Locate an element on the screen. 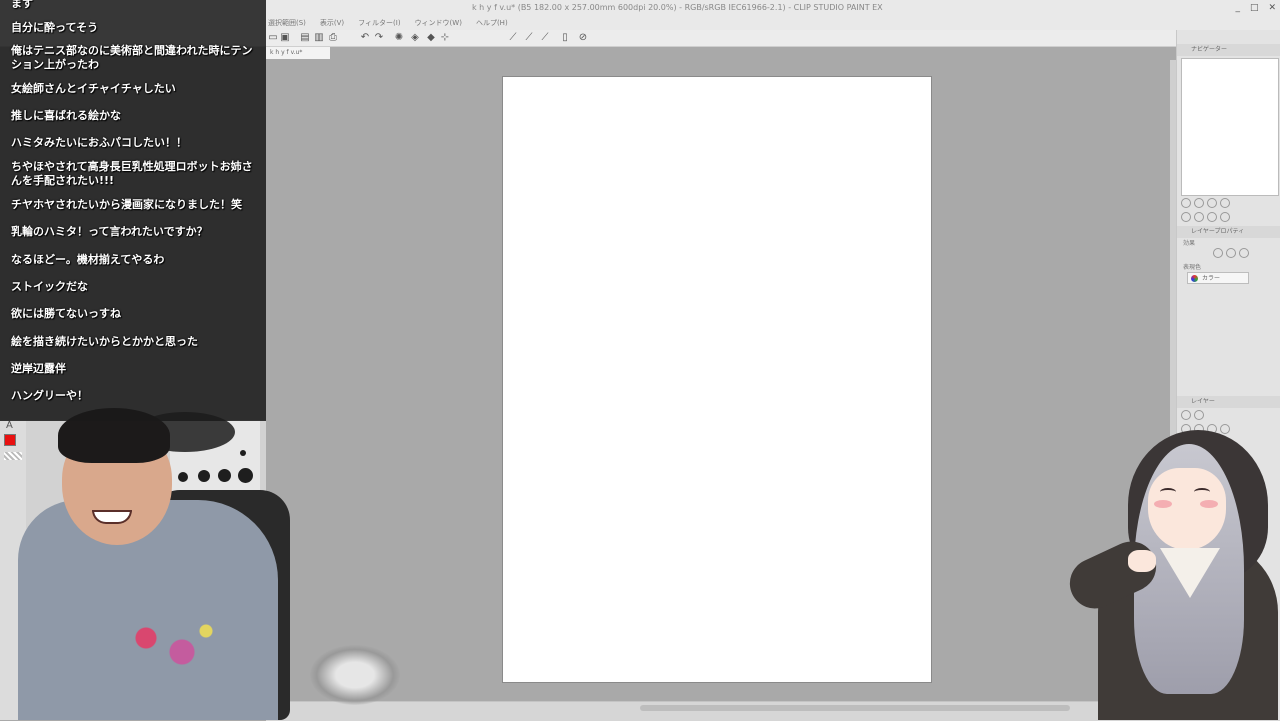 Image resolution: width=1280 pixels, height=721 pixels. menu-window: ウィンドウ(W) is located at coordinates (438, 23).